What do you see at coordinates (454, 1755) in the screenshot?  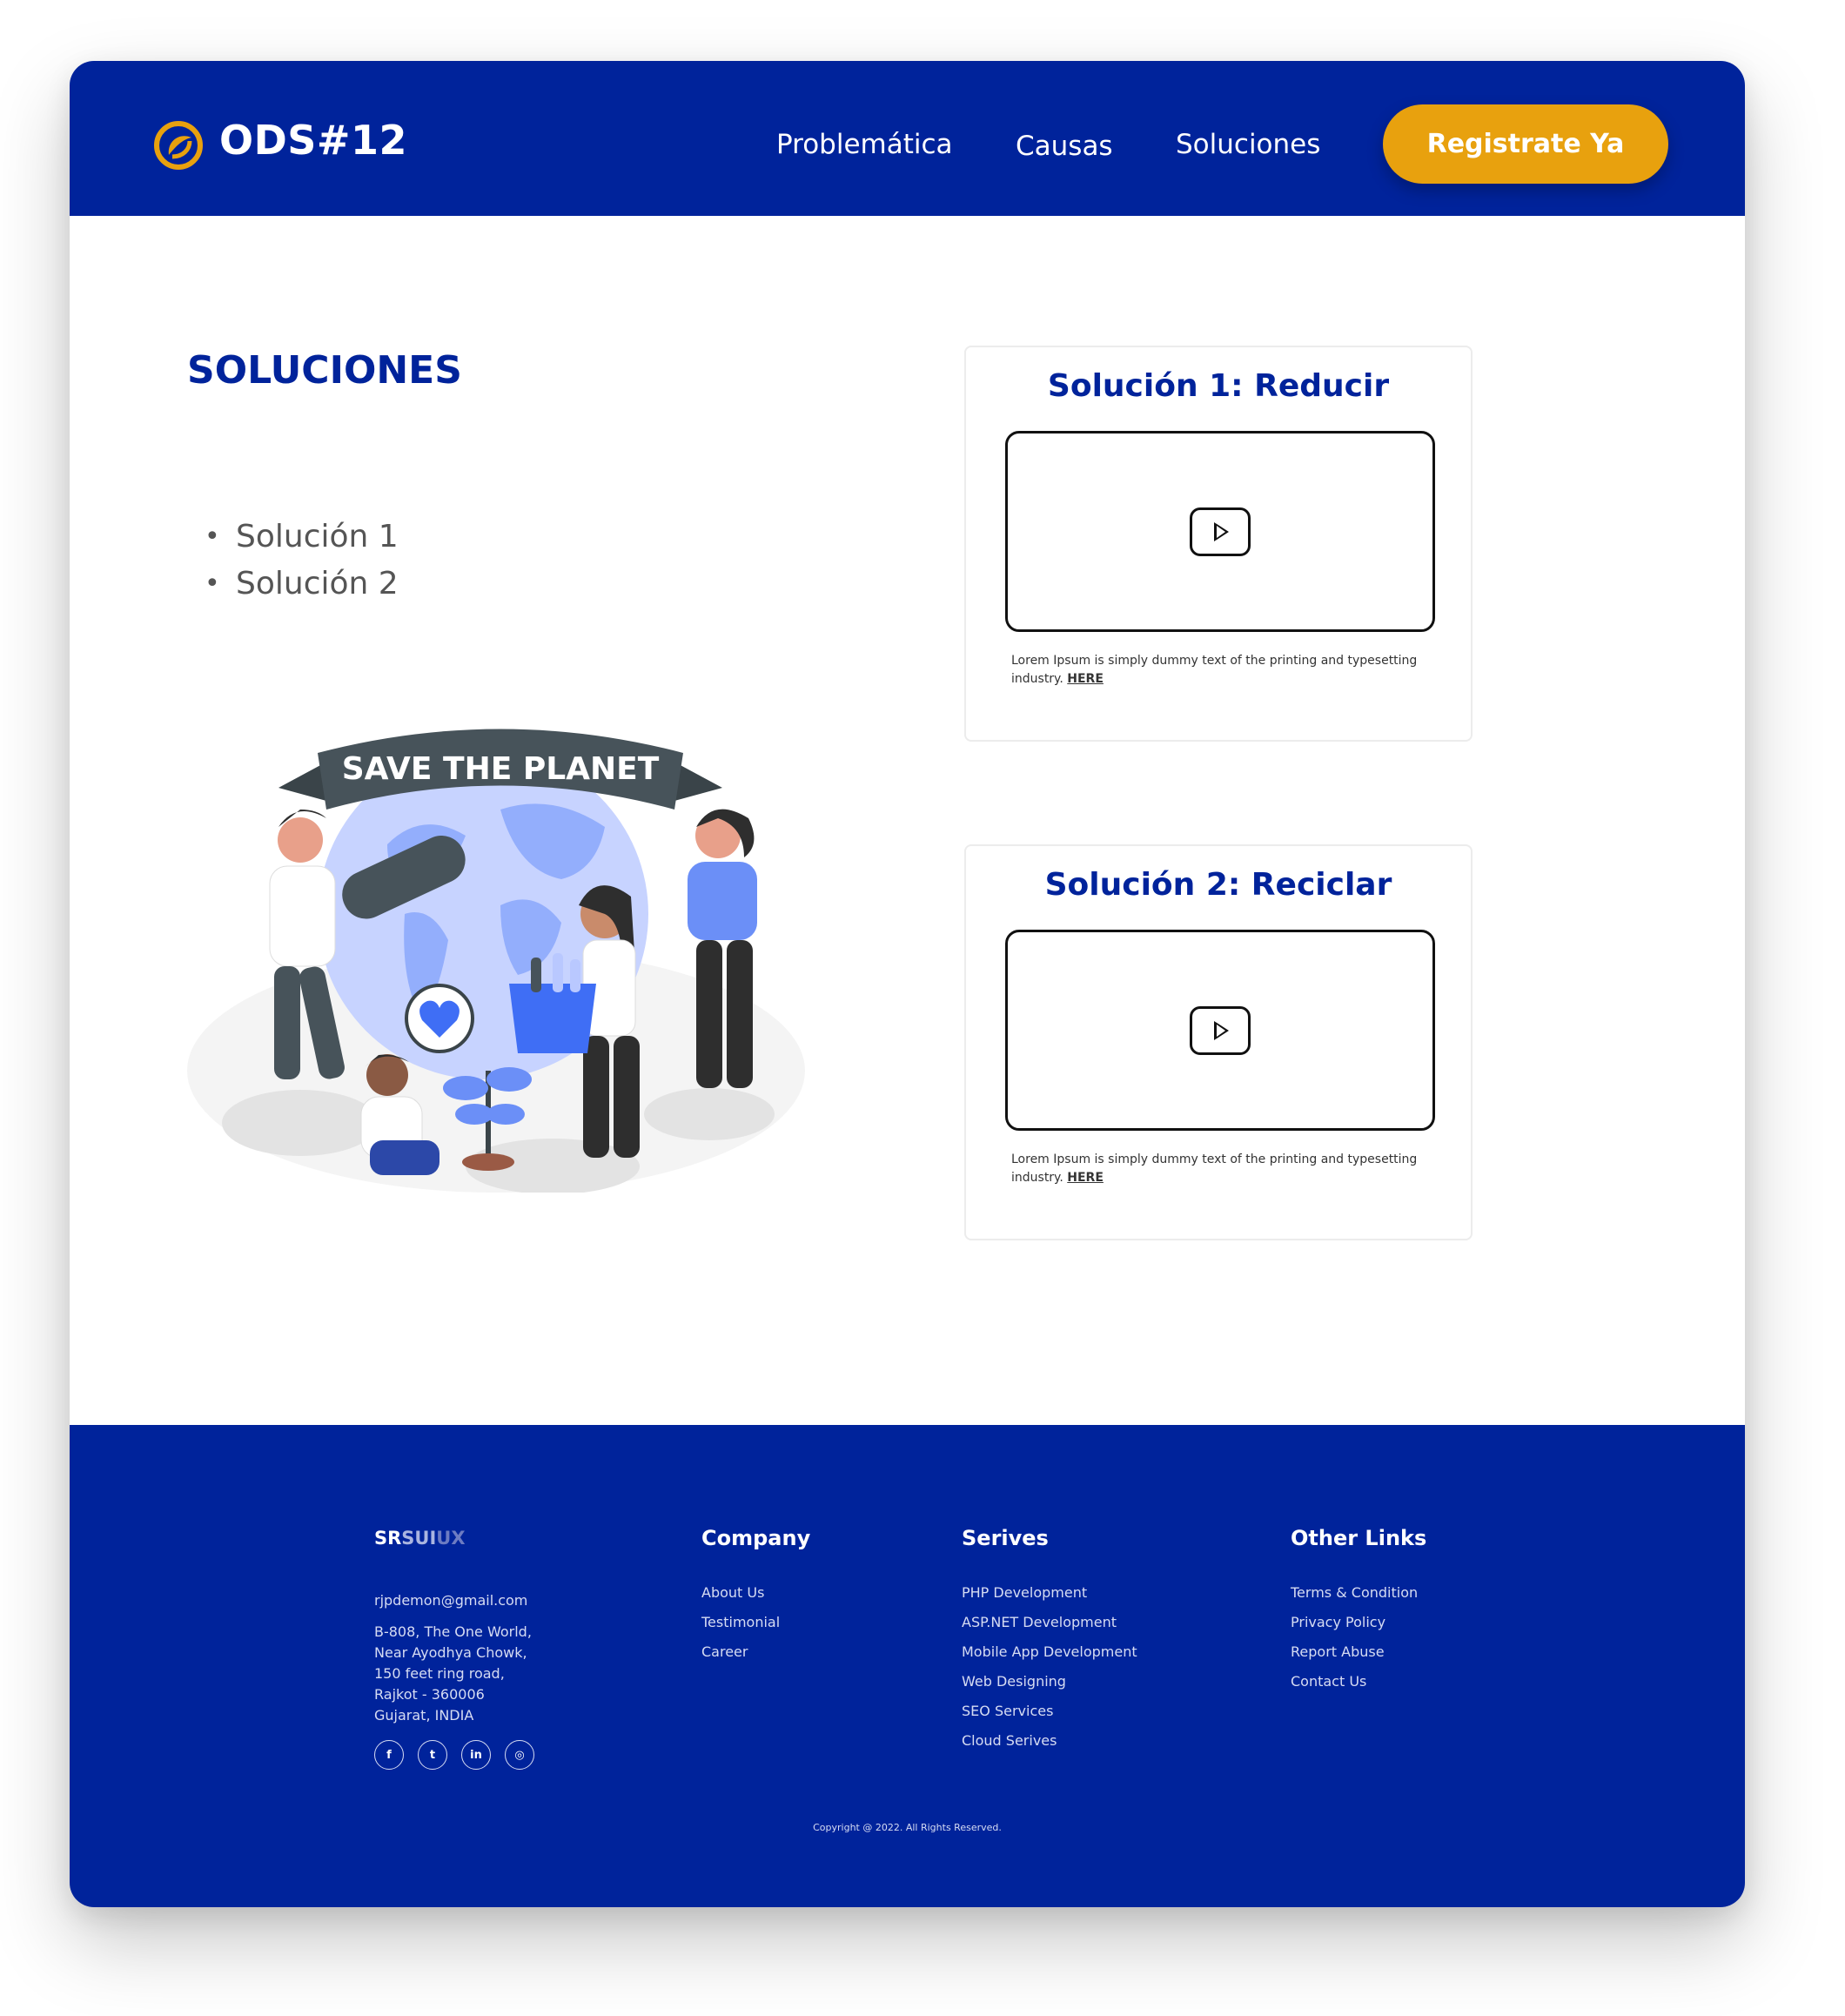 I see `social-links: f t in ◎` at bounding box center [454, 1755].